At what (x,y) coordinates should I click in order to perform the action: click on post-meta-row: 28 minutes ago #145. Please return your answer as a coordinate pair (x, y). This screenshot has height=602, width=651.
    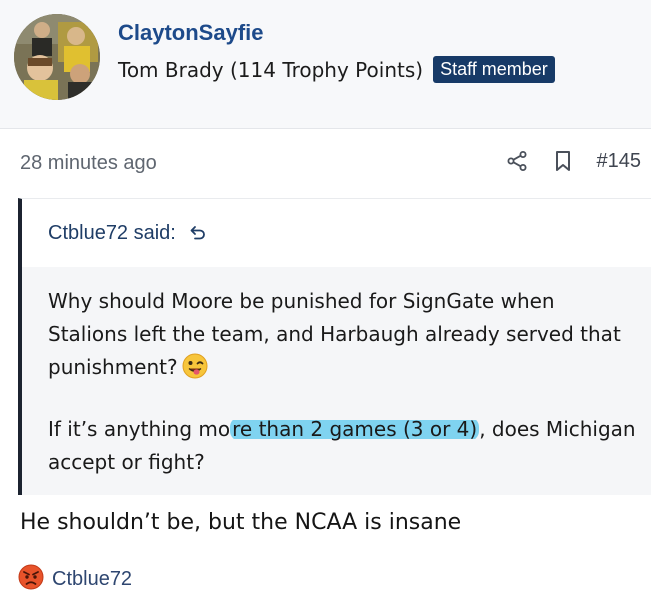
    Looking at the image, I should click on (325, 163).